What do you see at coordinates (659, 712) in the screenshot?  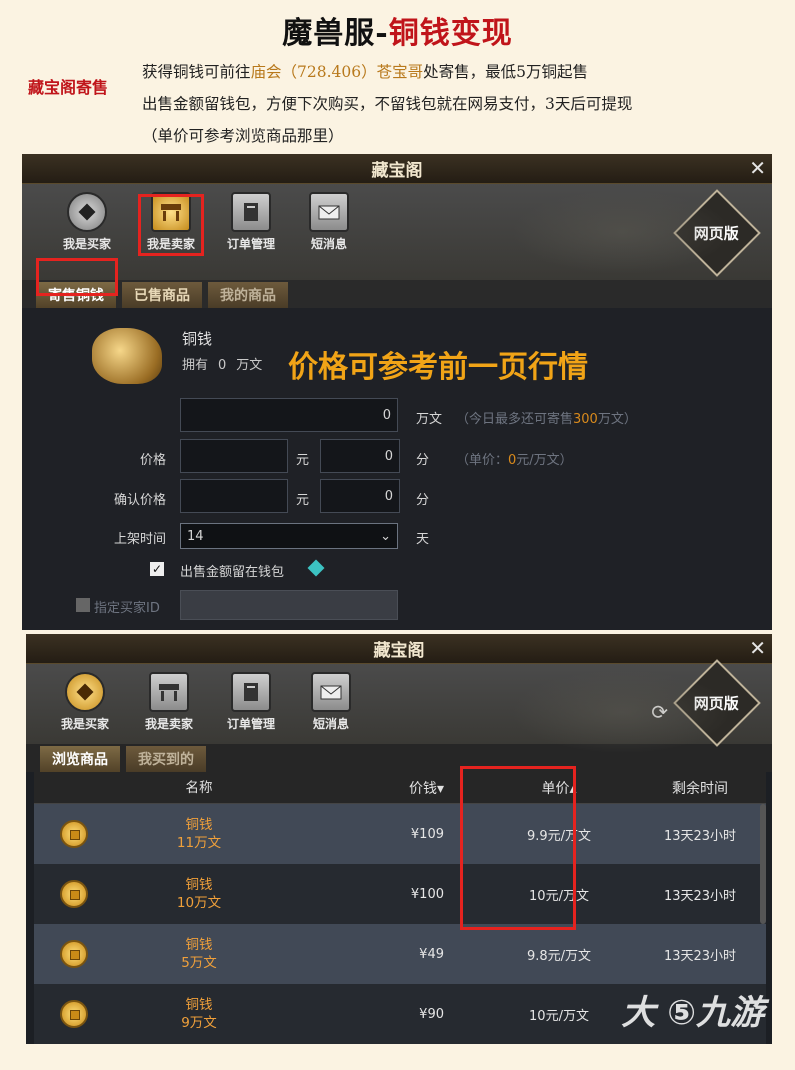 I see `refresh-icon: ⟳` at bounding box center [659, 712].